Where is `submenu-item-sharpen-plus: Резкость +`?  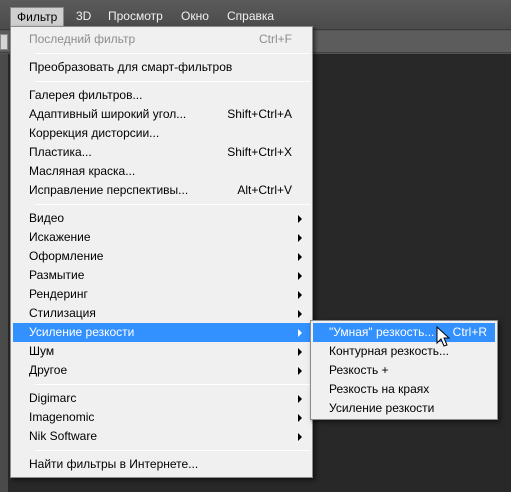
submenu-item-sharpen-plus: Резкость + is located at coordinates (404, 370).